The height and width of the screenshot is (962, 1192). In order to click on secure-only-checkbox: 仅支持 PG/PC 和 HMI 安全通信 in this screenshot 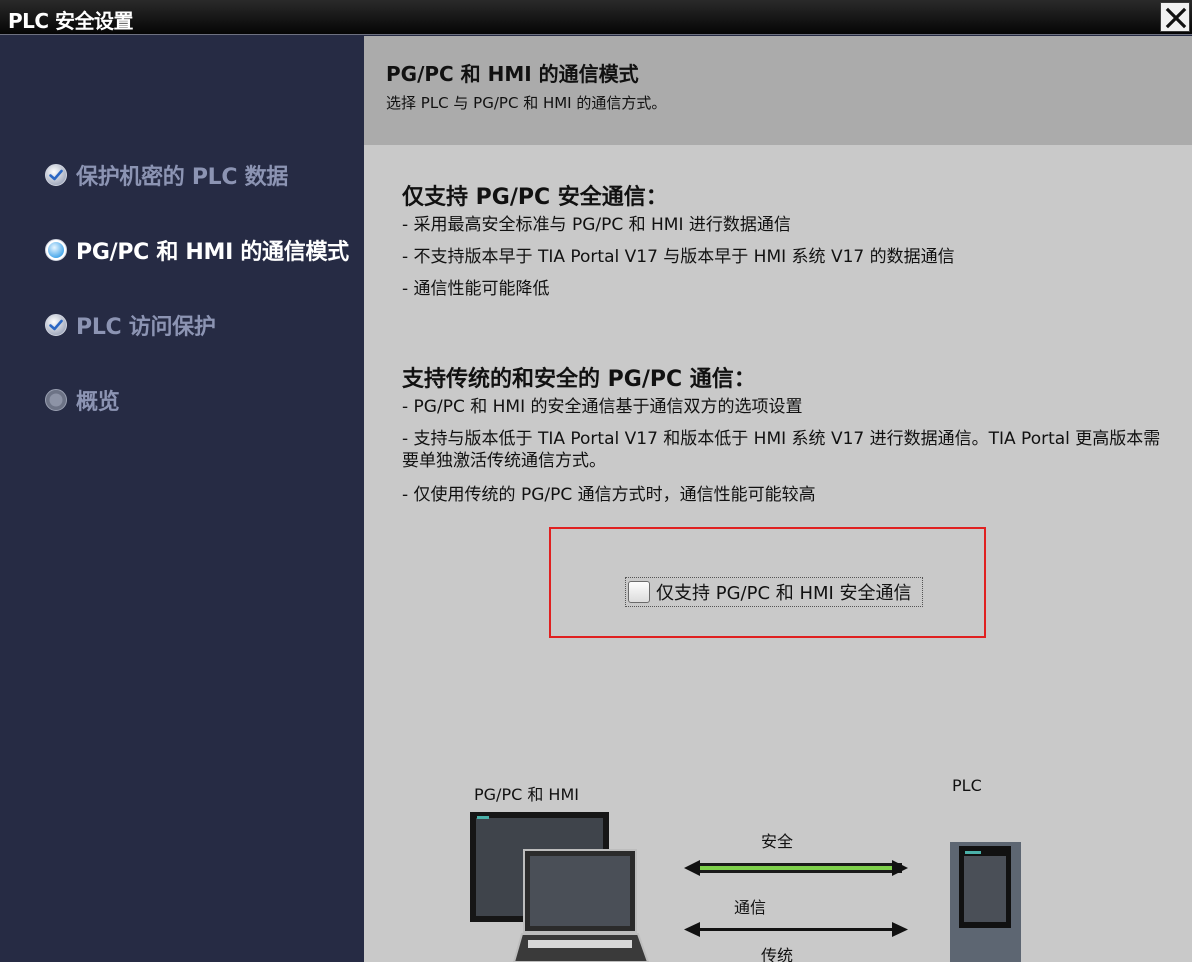, I will do `click(774, 592)`.